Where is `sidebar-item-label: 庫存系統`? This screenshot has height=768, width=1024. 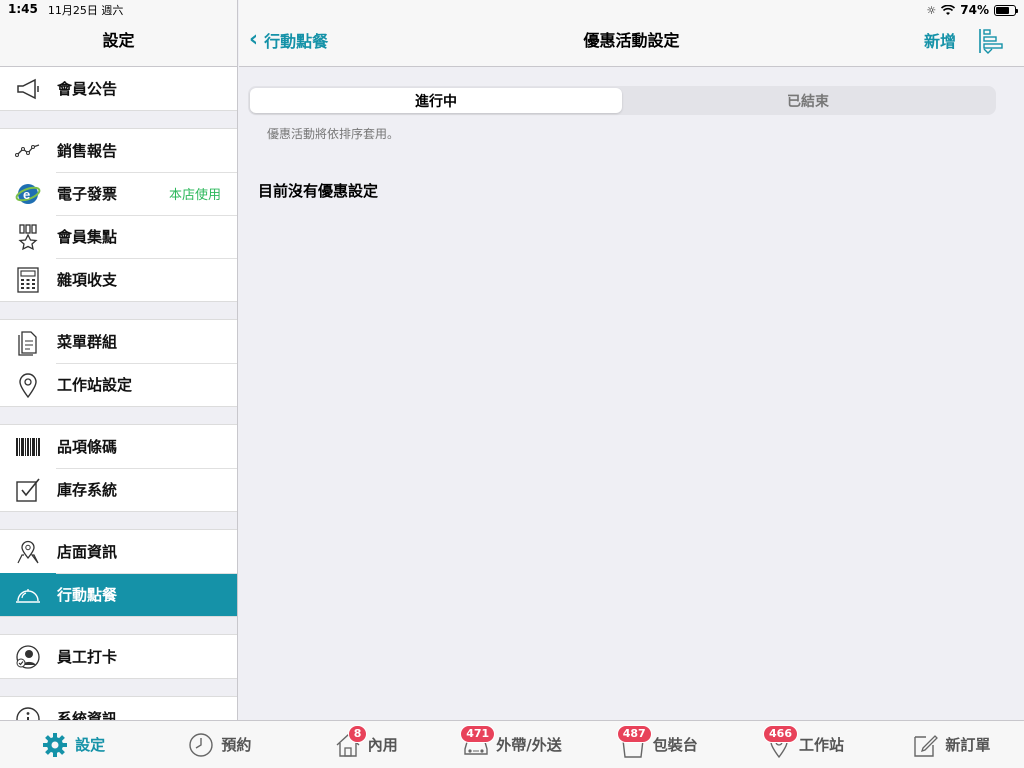 sidebar-item-label: 庫存系統 is located at coordinates (87, 490).